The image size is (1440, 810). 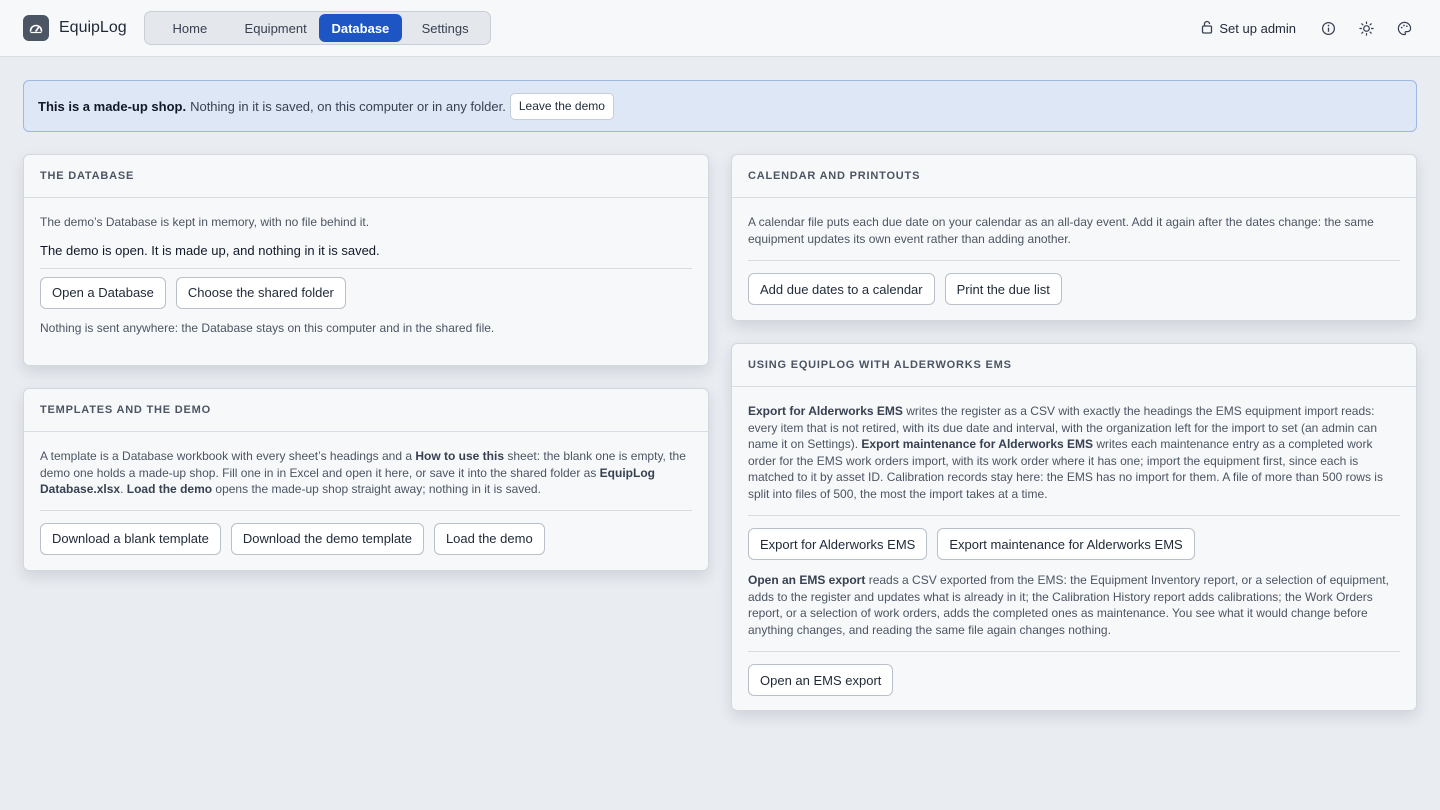 I want to click on app-name: EquipLog, so click(x=93, y=27).